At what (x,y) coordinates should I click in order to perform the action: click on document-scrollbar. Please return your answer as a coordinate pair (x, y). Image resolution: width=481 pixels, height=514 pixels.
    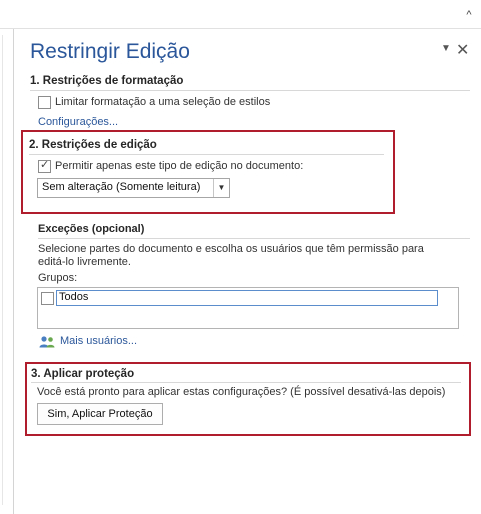
    Looking at the image, I should click on (6, 270).